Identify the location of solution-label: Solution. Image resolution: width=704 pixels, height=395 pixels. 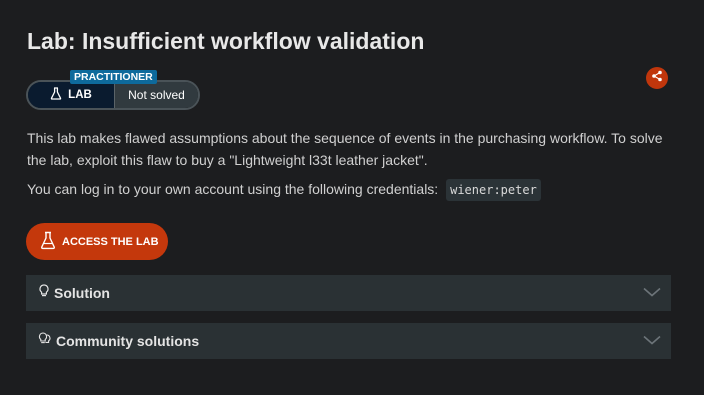
(82, 293).